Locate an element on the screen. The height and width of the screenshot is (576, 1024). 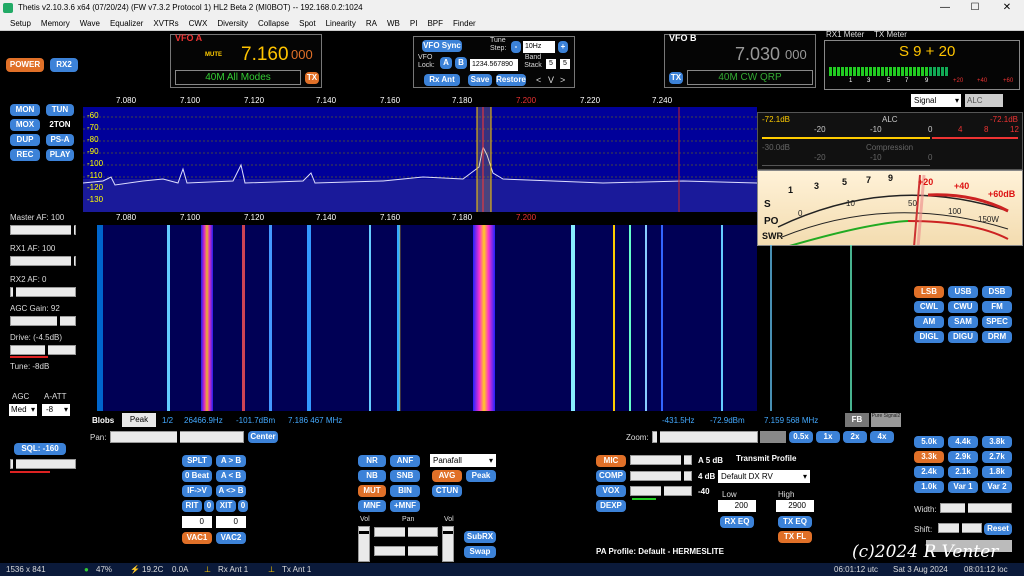
peak-button: Peak is located at coordinates (139, 420).